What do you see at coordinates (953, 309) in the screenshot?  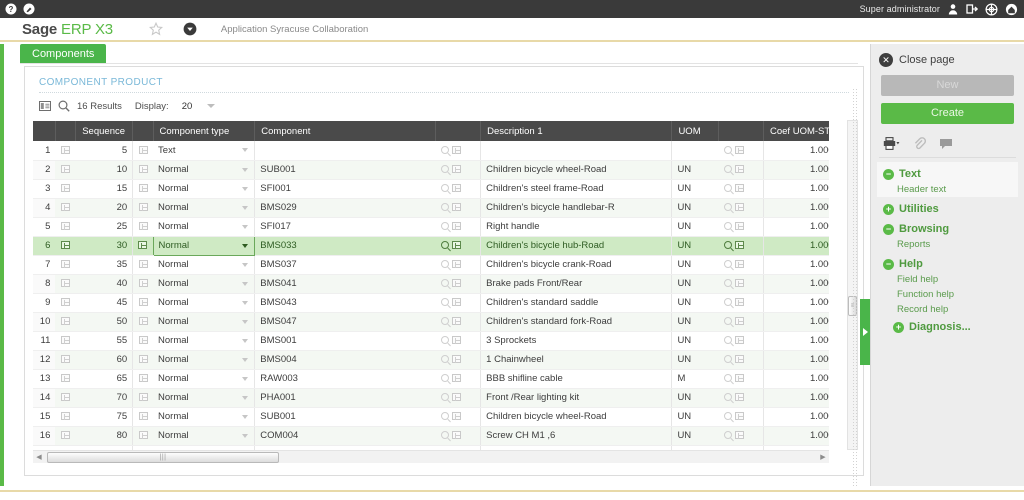 I see `sidebar-item-record-help: Record help` at bounding box center [953, 309].